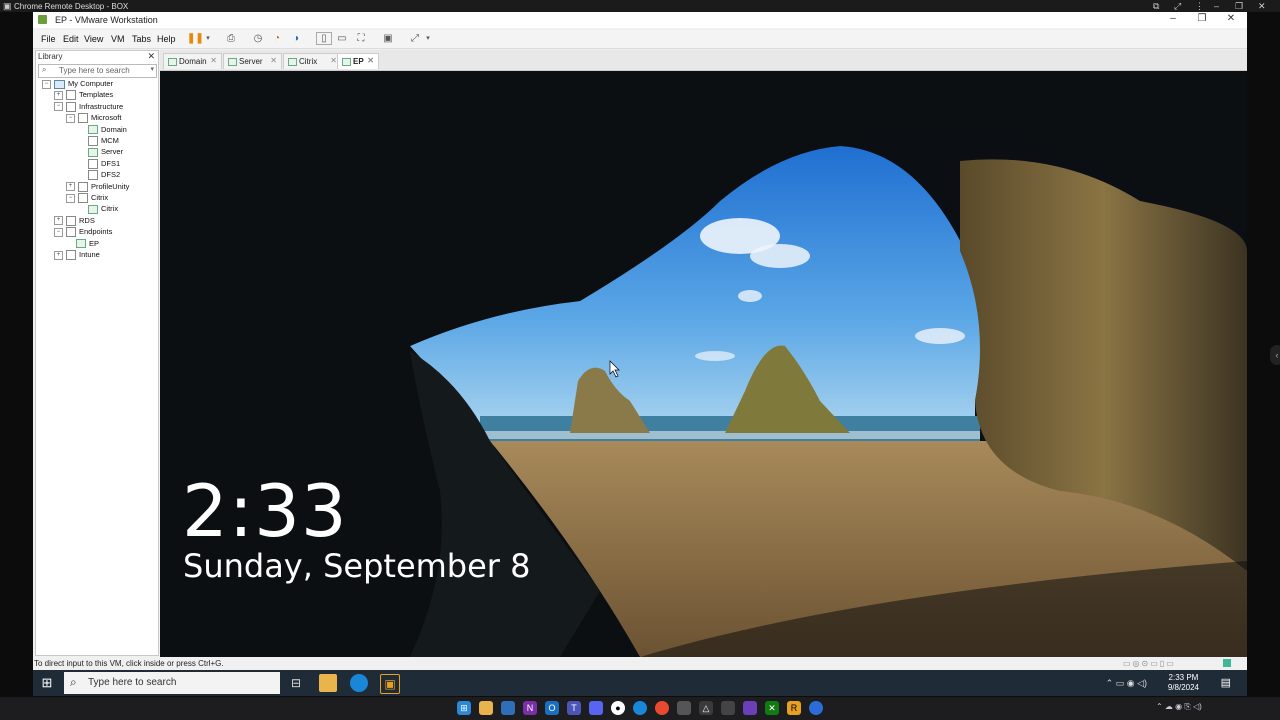 Image resolution: width=1280 pixels, height=720 pixels. What do you see at coordinates (1216, 6) in the screenshot?
I see `minimize-icon: –` at bounding box center [1216, 6].